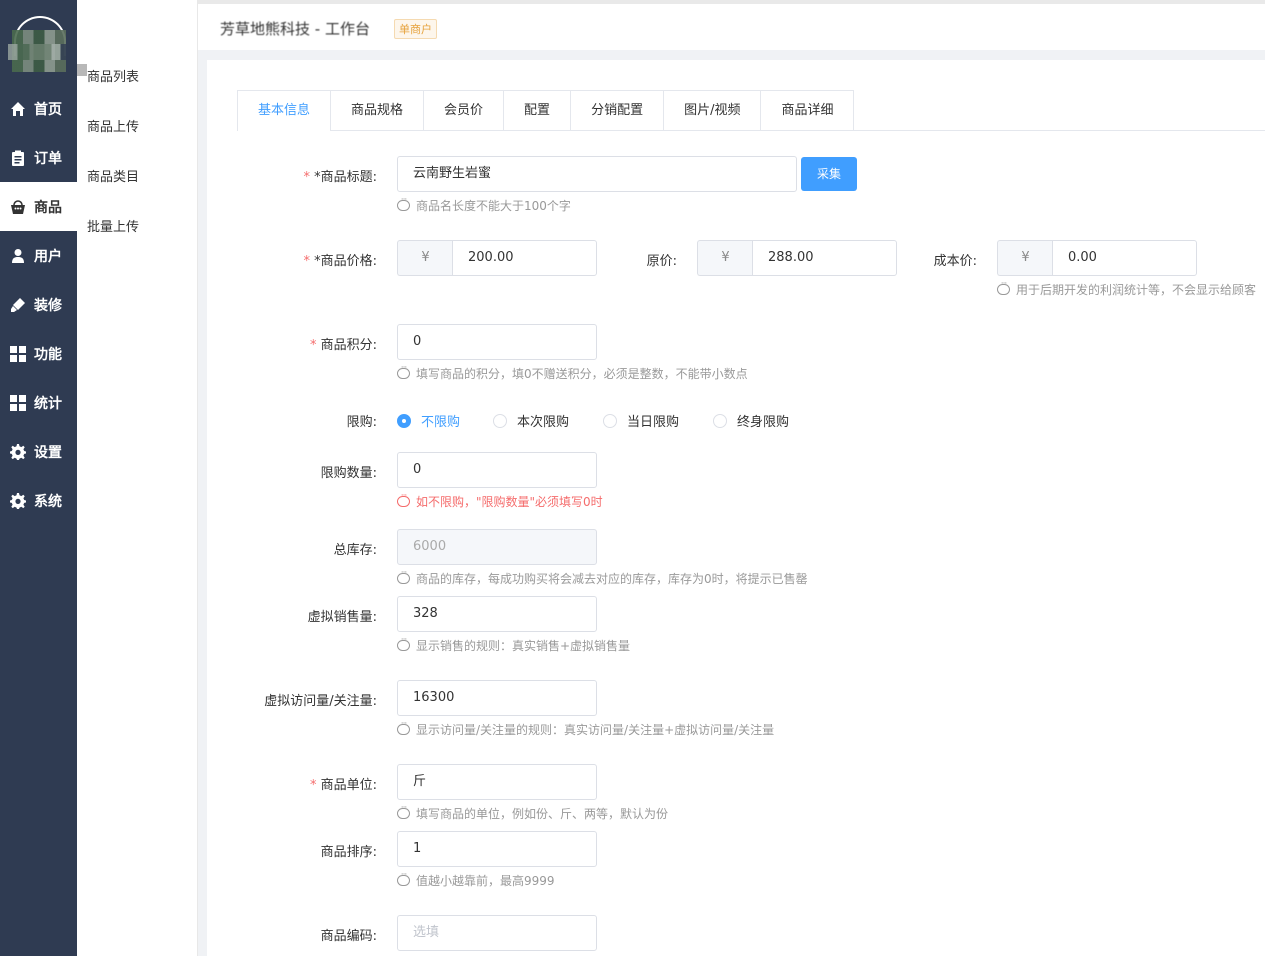 This screenshot has height=956, width=1265. Describe the element at coordinates (661, 261) in the screenshot. I see `original-price-label: 原价:` at that location.